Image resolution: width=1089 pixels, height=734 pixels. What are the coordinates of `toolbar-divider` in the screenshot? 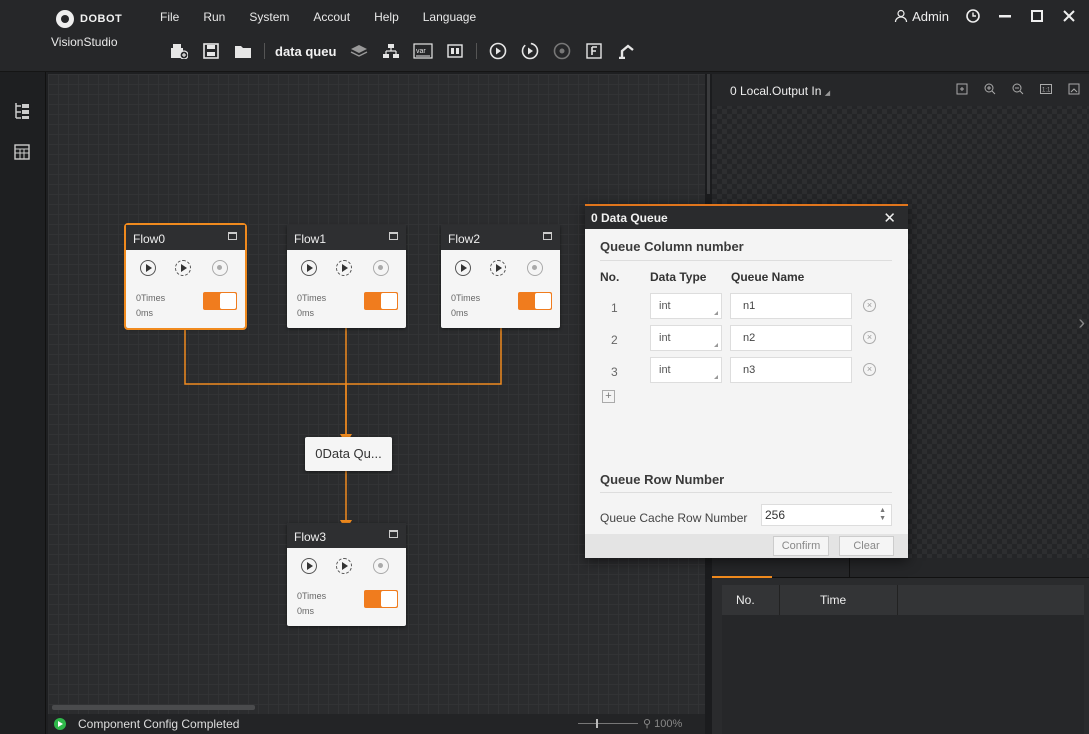 It's located at (477, 51).